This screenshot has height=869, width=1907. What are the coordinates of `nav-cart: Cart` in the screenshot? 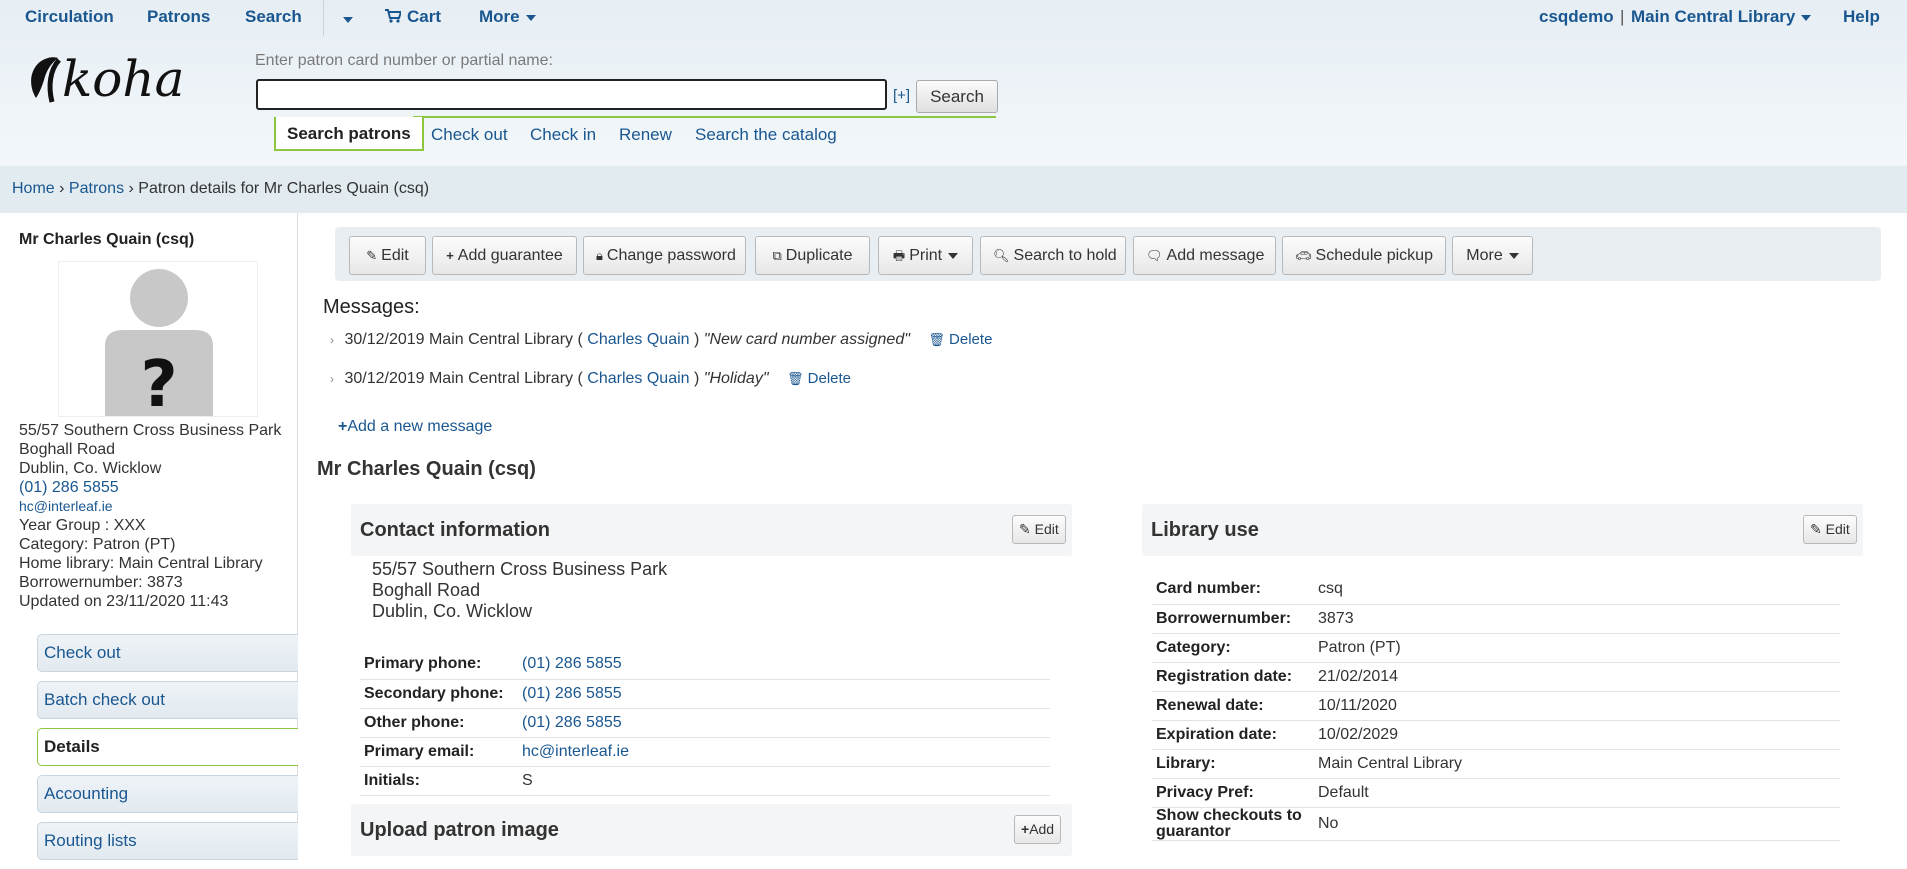 It's located at (413, 17).